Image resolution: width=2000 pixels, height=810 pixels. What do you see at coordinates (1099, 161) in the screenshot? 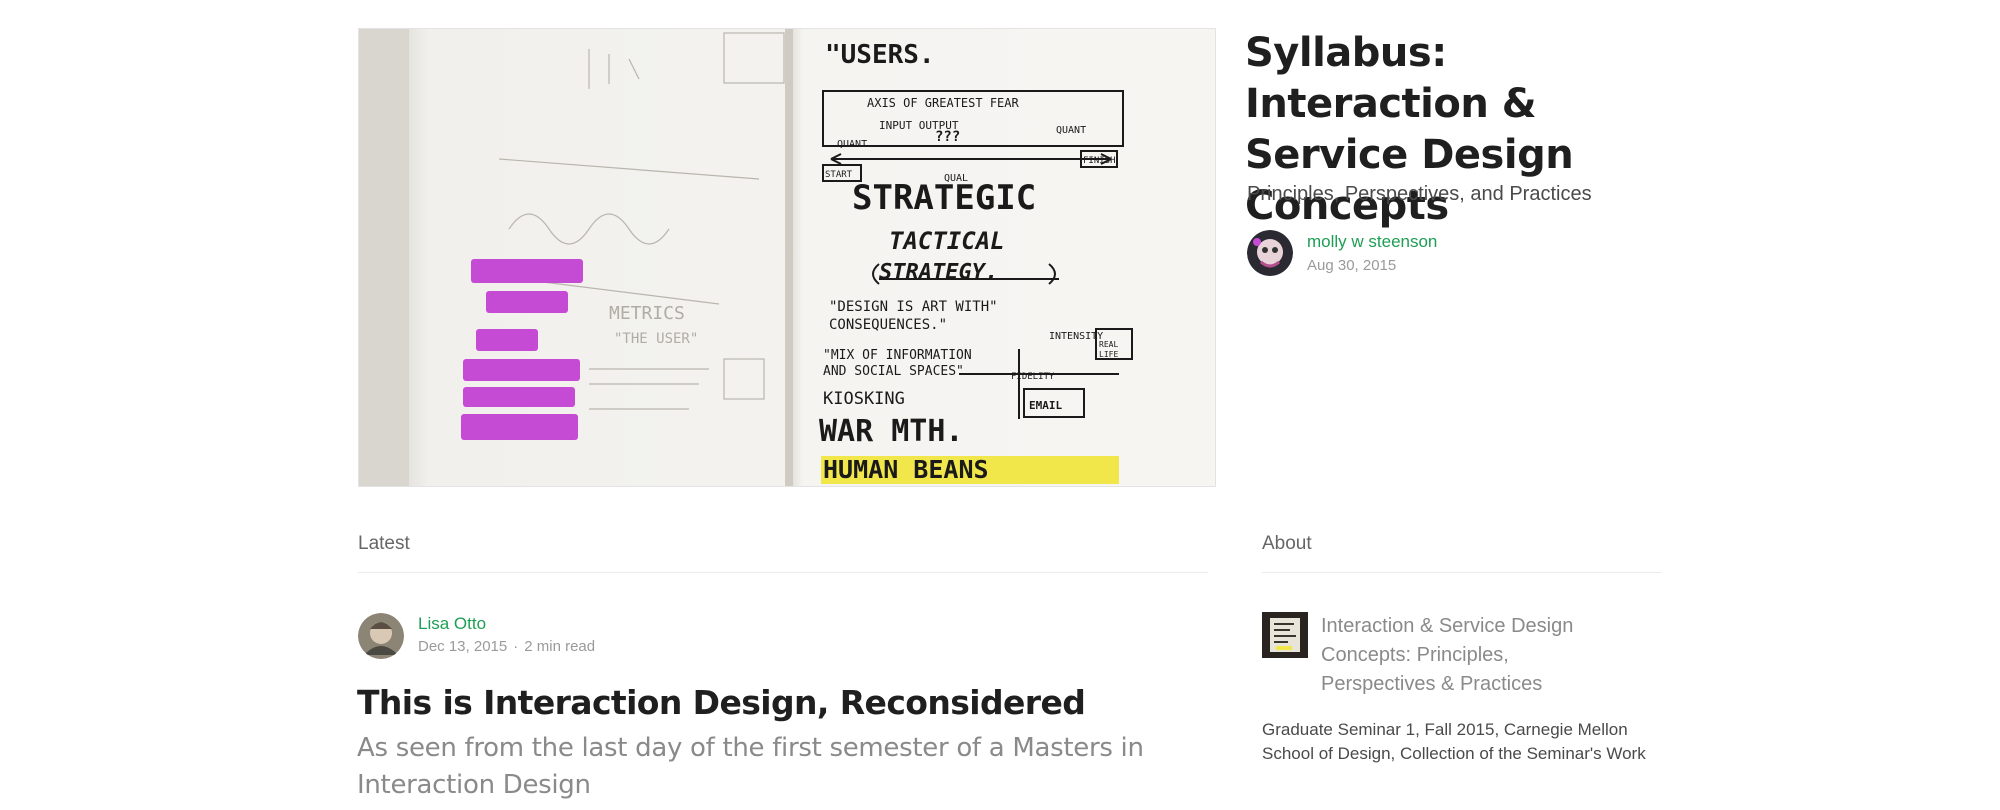
I see `svg-text: FINISH` at bounding box center [1099, 161].